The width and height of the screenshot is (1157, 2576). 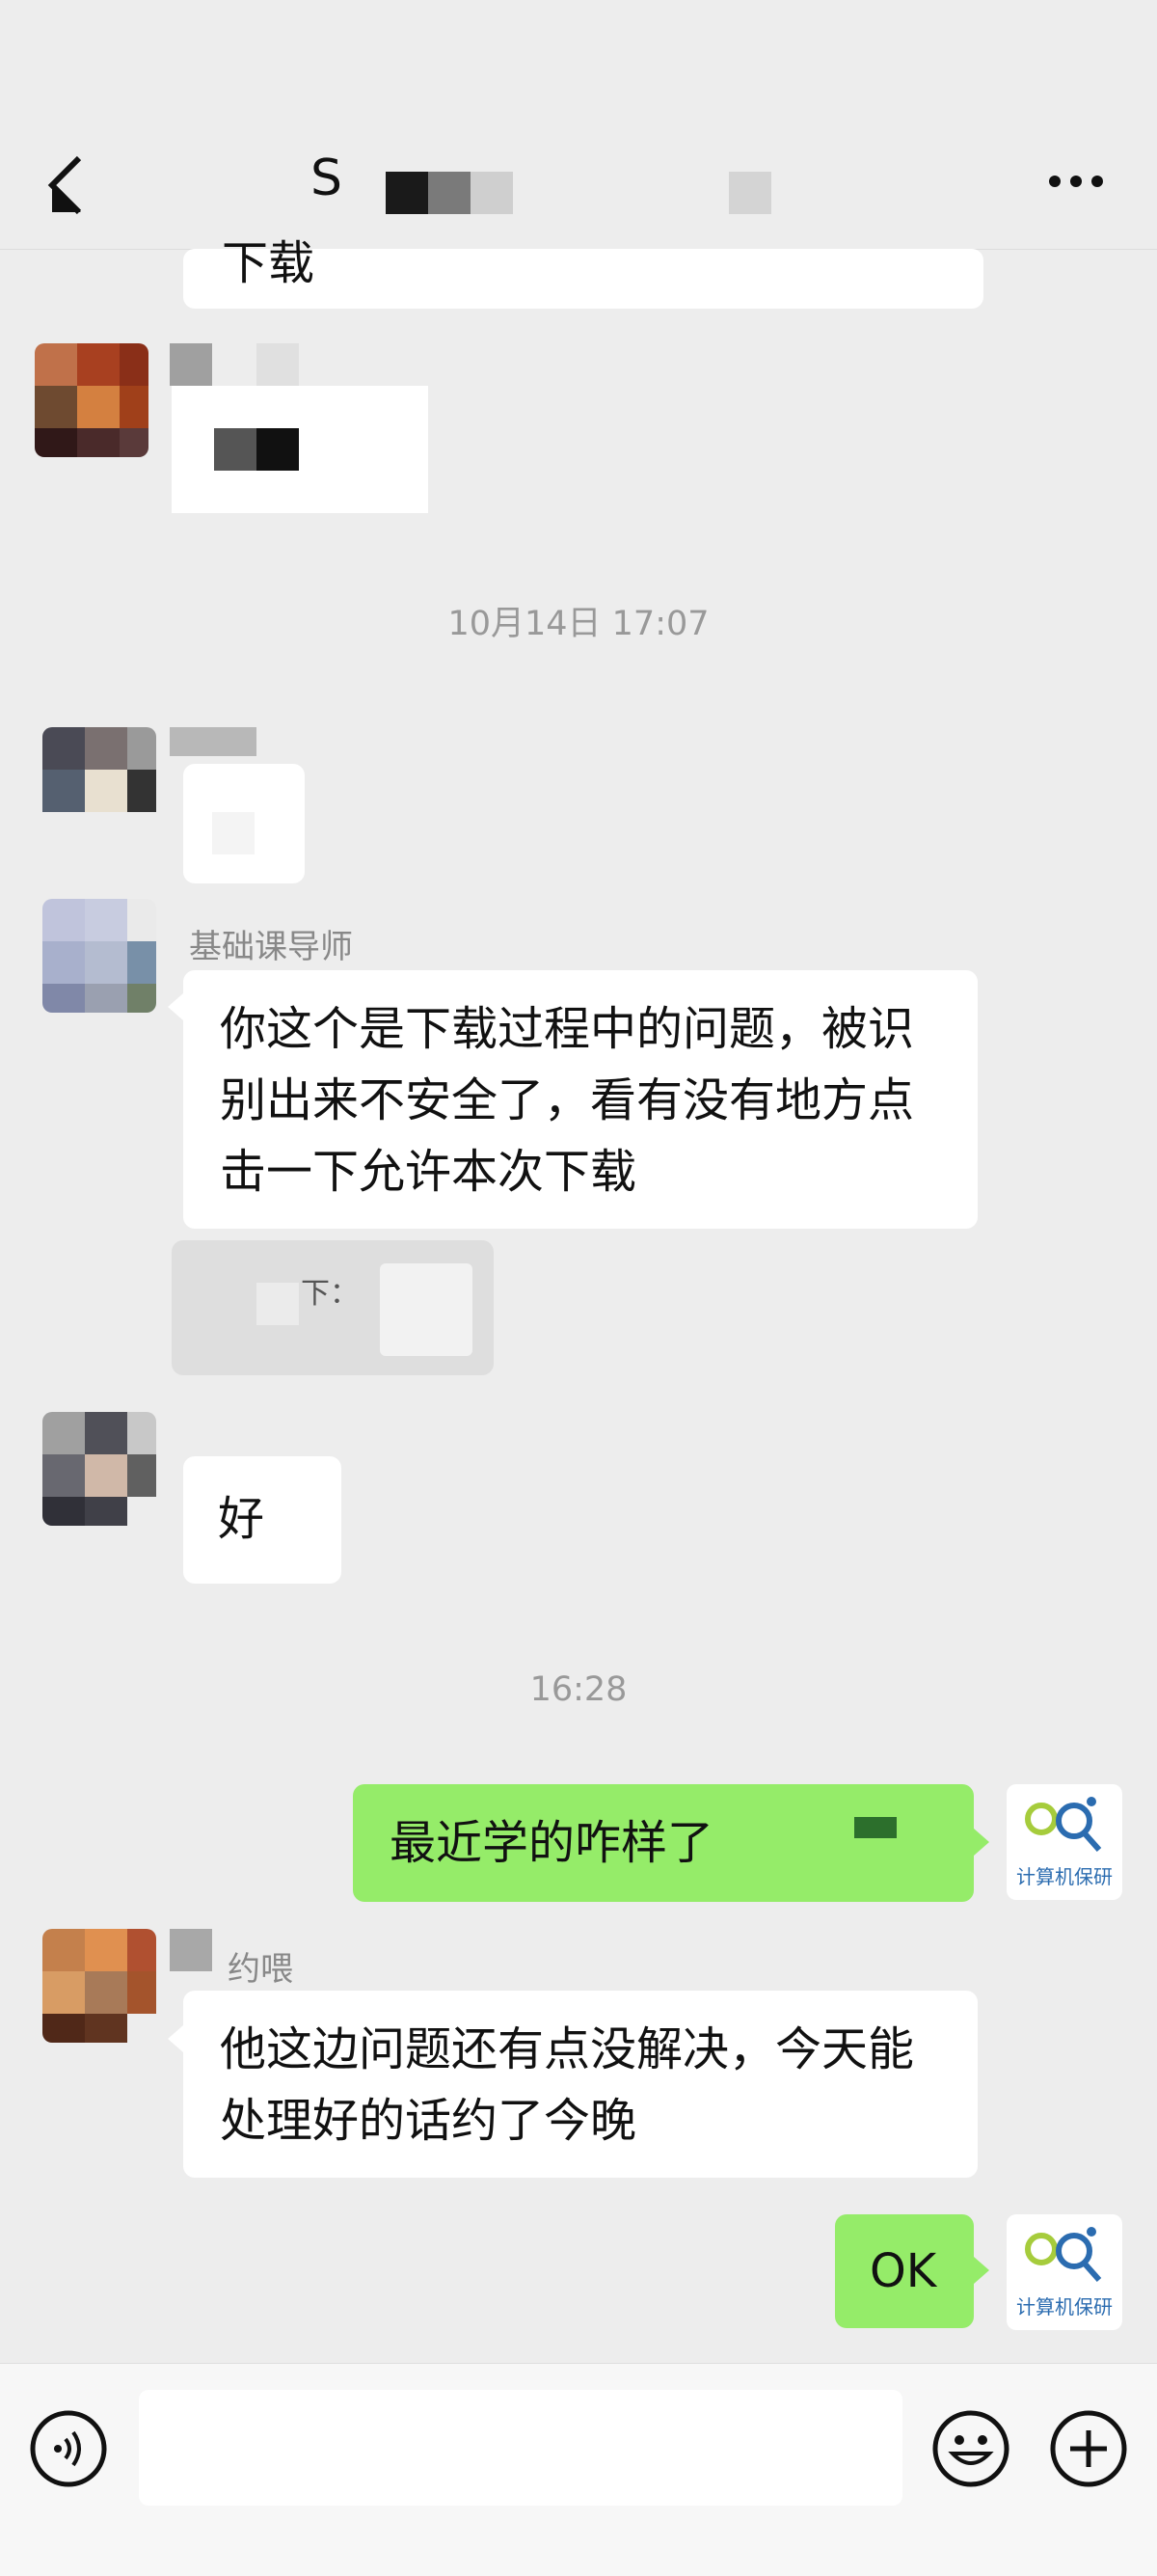 What do you see at coordinates (326, 178) in the screenshot?
I see `chat-title: S` at bounding box center [326, 178].